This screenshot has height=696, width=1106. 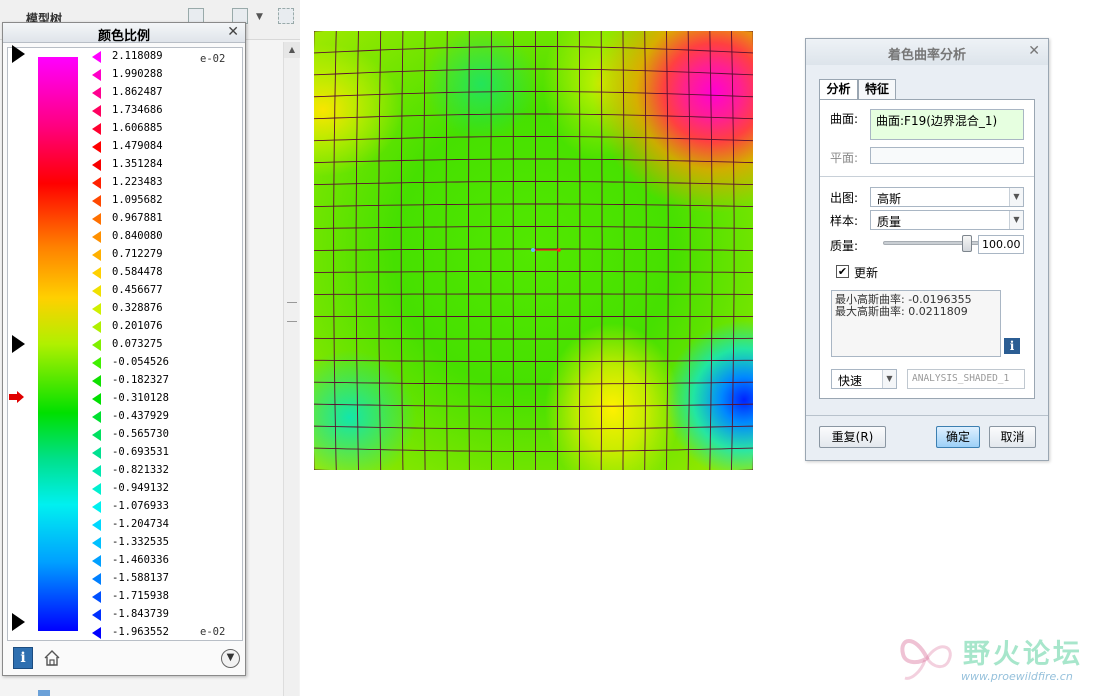 I want to click on scale-tick-label: 0.201076, so click(x=137, y=326).